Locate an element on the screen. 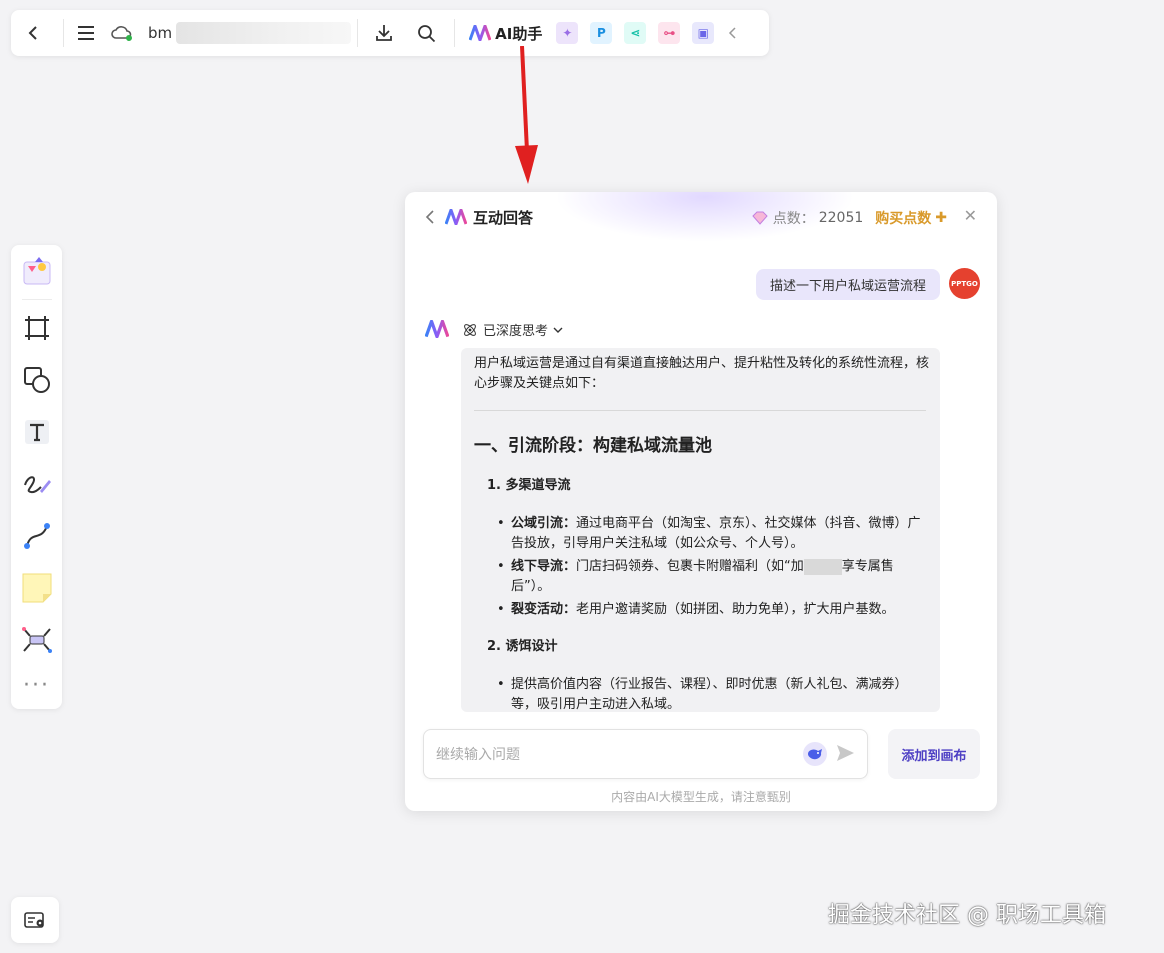 This screenshot has width=1164, height=953. template-tool is located at coordinates (36, 271).